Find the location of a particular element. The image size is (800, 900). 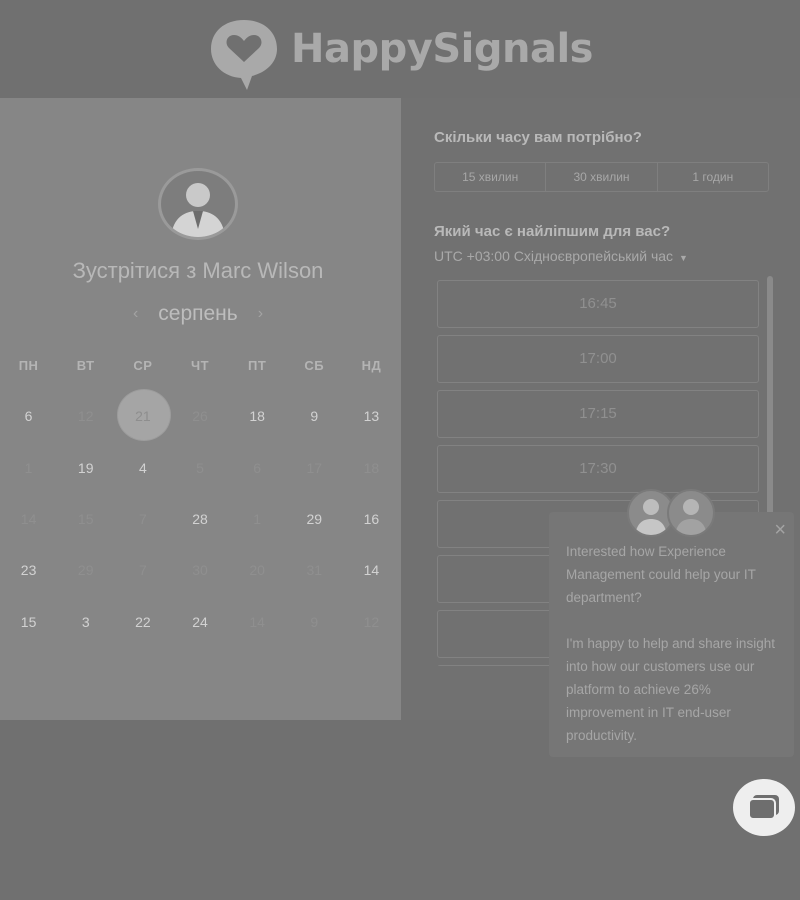

calendar-day: 17 is located at coordinates (314, 468).